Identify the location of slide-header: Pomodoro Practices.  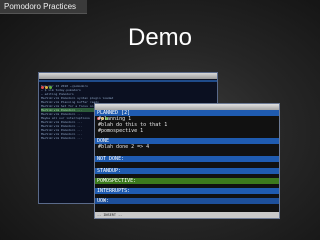
(43, 7).